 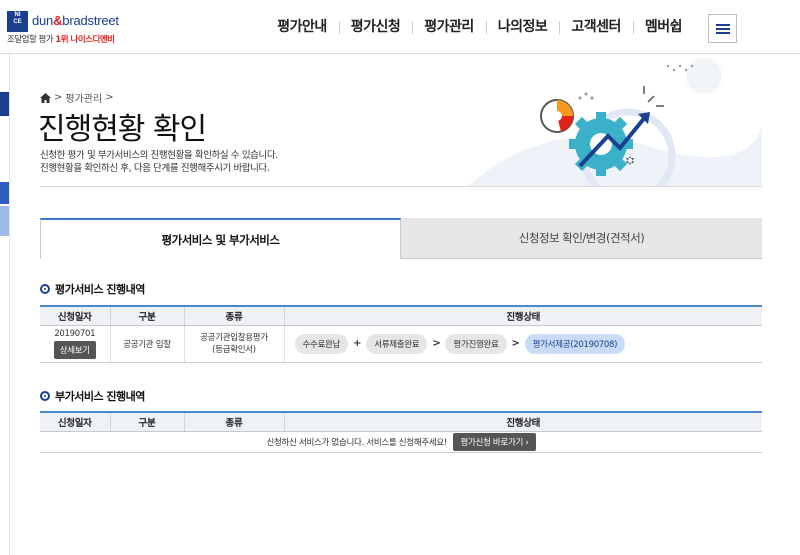 I want to click on main-nav: 평가안내 평가신청 평가관리 나의정보 고객센터 멤버쉽, so click(x=479, y=27).